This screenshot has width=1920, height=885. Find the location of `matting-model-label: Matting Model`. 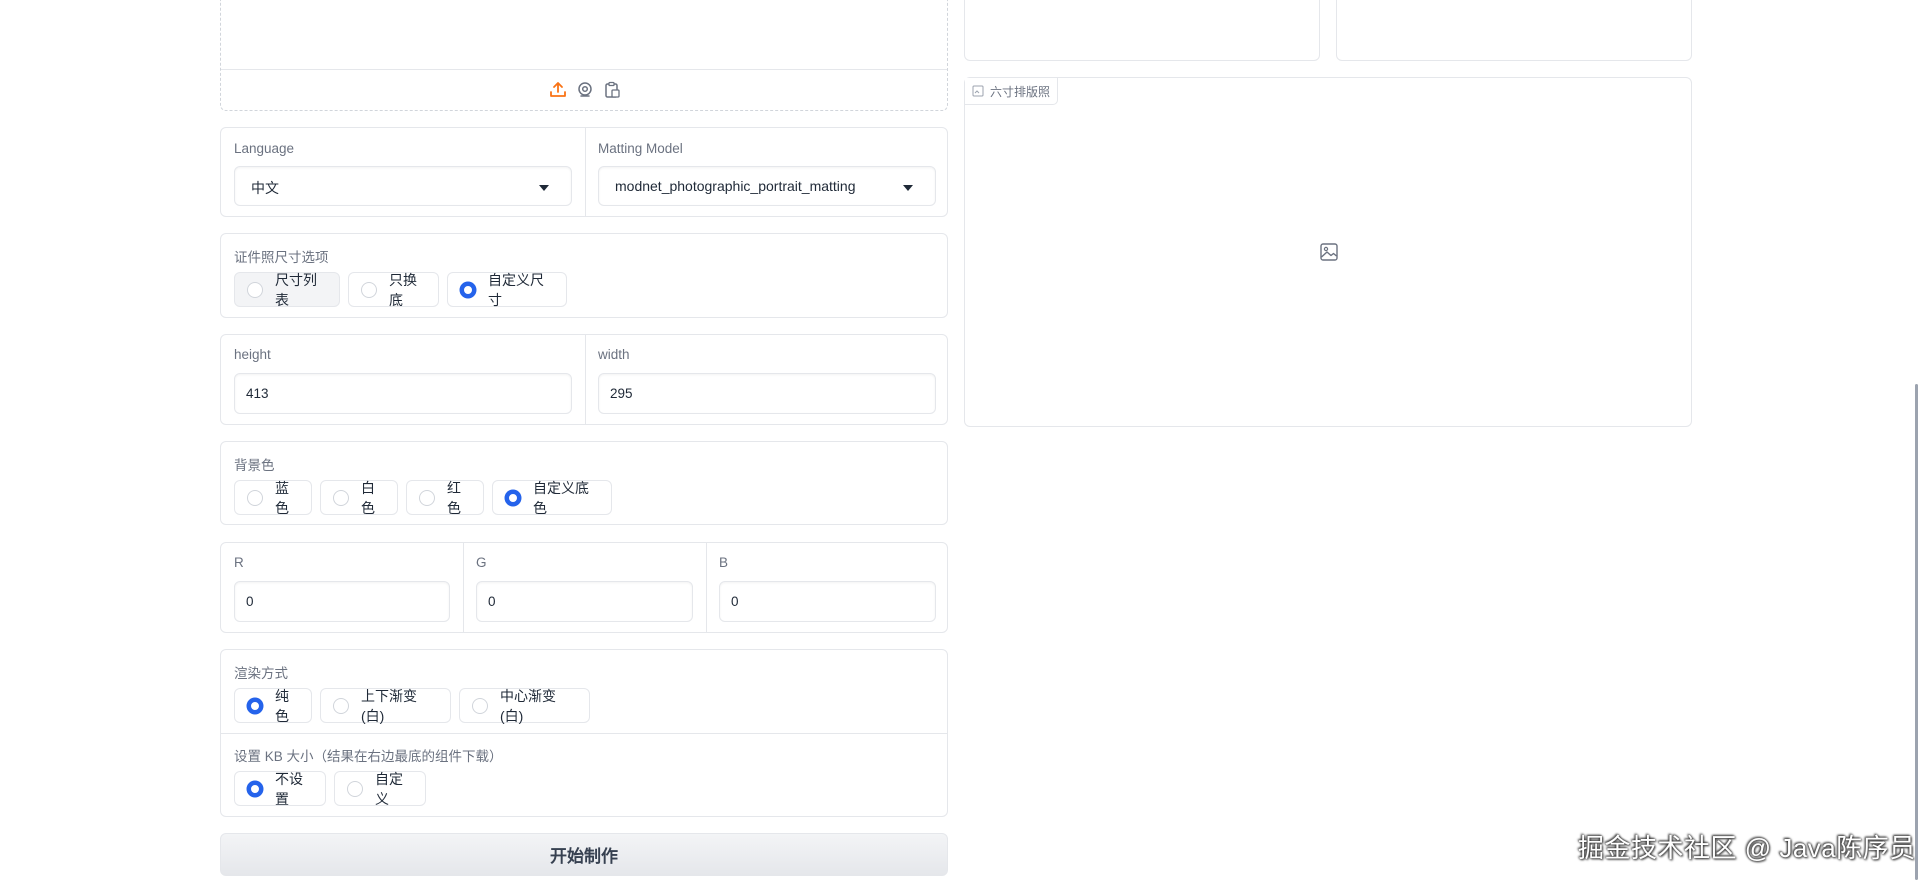

matting-model-label: Matting Model is located at coordinates (640, 148).